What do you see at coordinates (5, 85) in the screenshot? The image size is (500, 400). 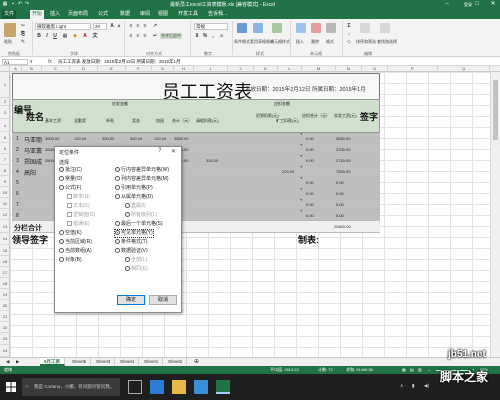 I see `row-header: 1` at bounding box center [5, 85].